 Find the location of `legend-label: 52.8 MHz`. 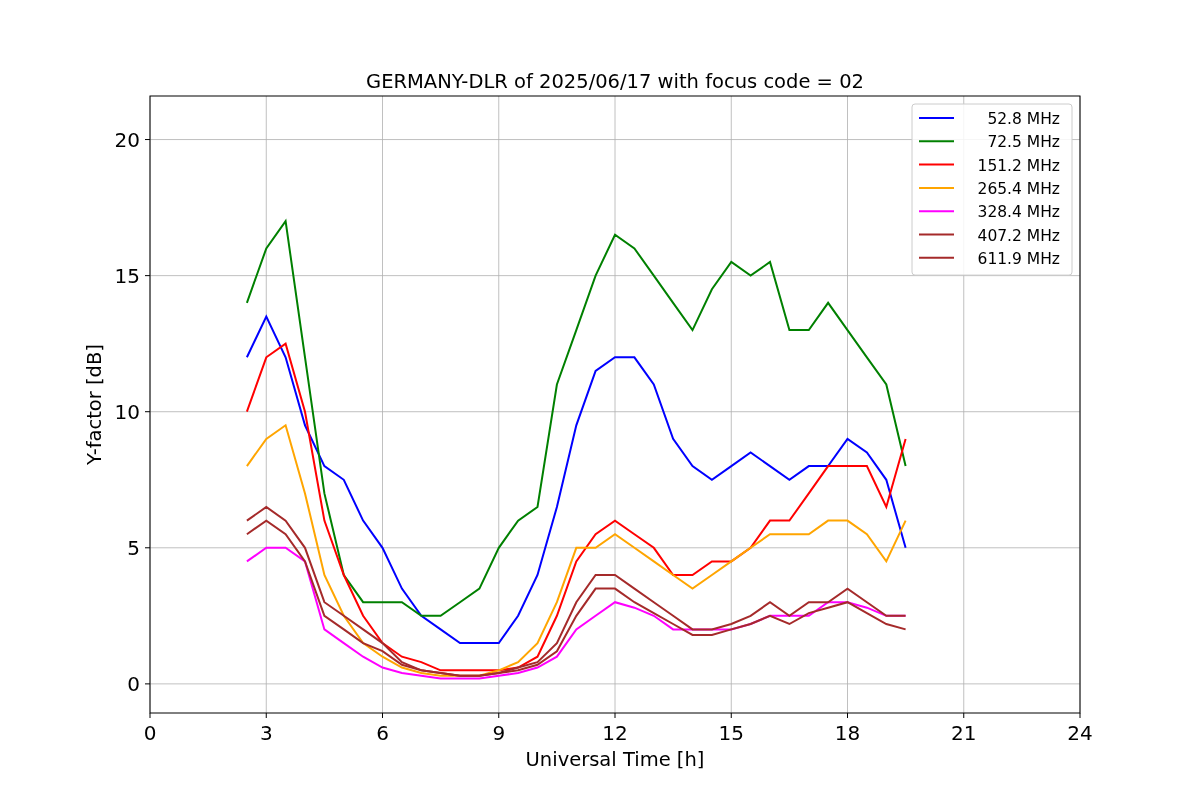

legend-label: 52.8 MHz is located at coordinates (1023, 119).